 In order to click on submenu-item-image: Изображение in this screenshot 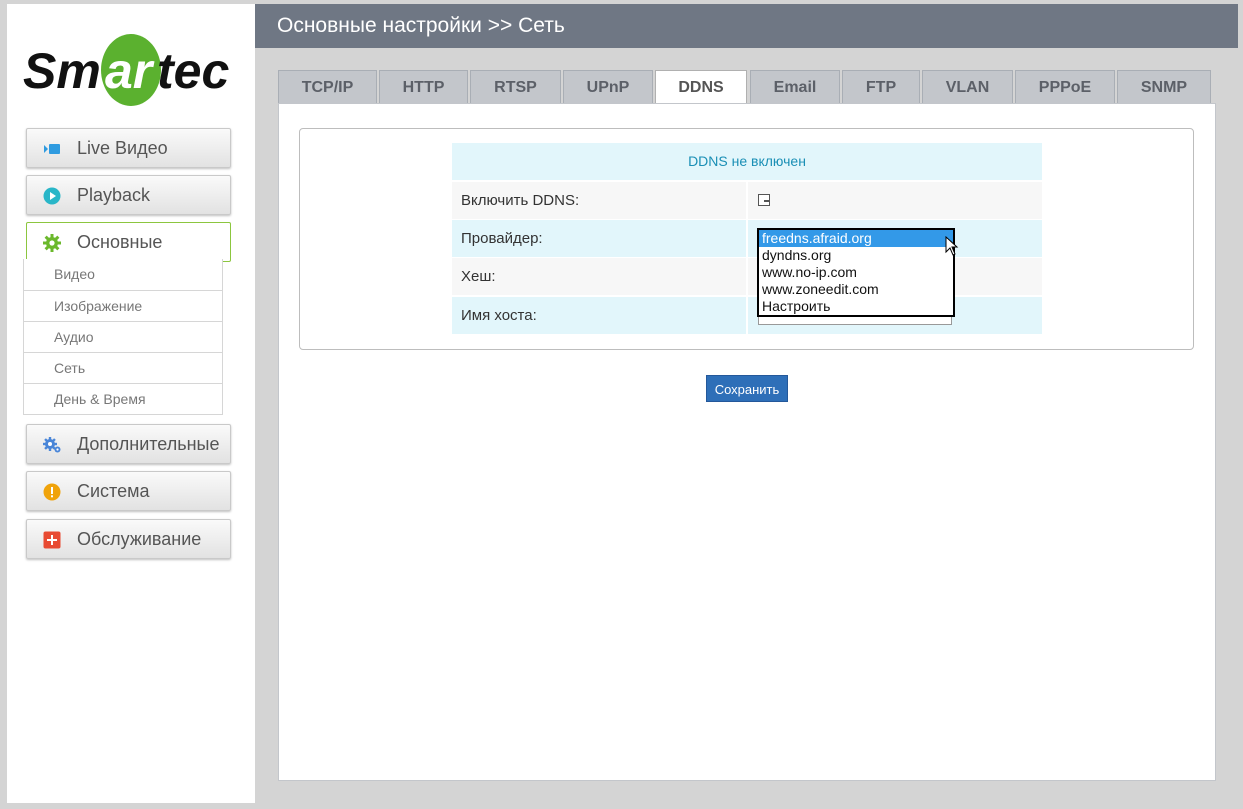, I will do `click(123, 305)`.